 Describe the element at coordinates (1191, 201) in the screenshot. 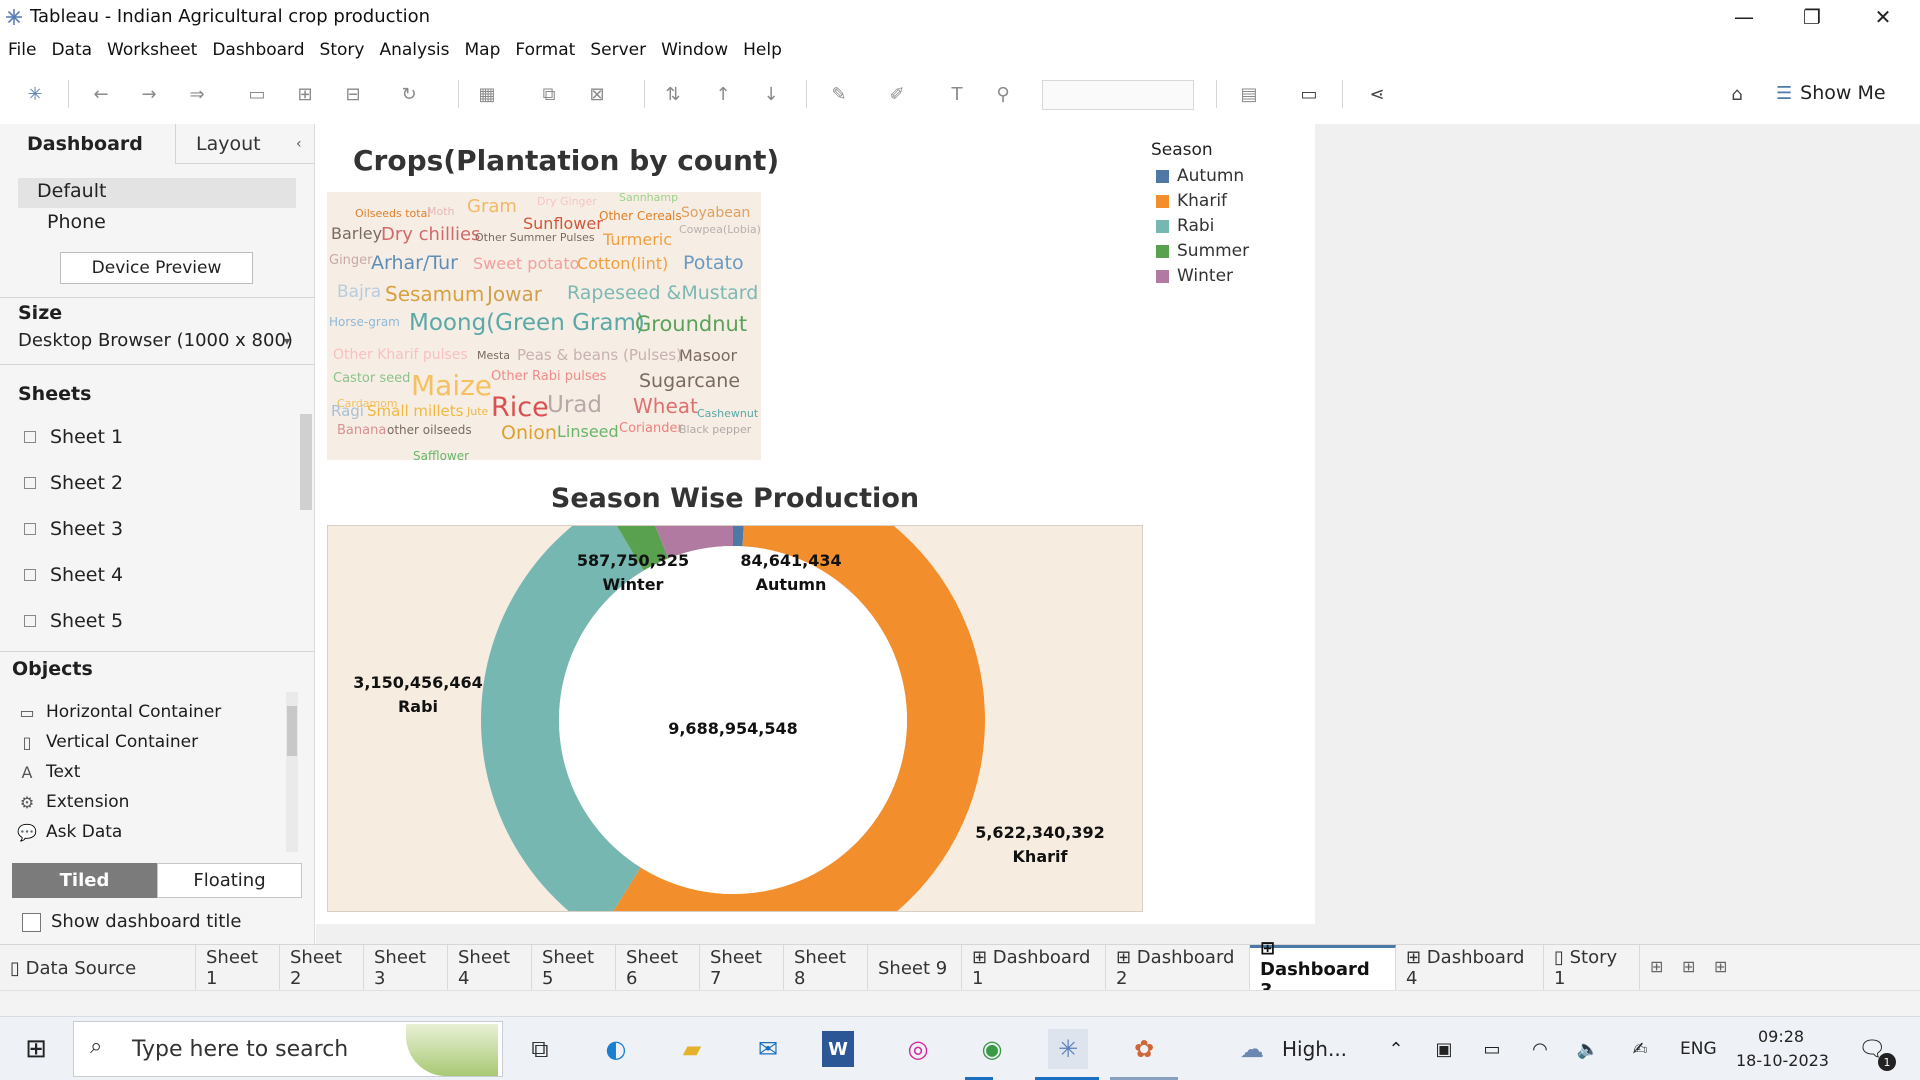

I see `legend-item: Kharif` at that location.